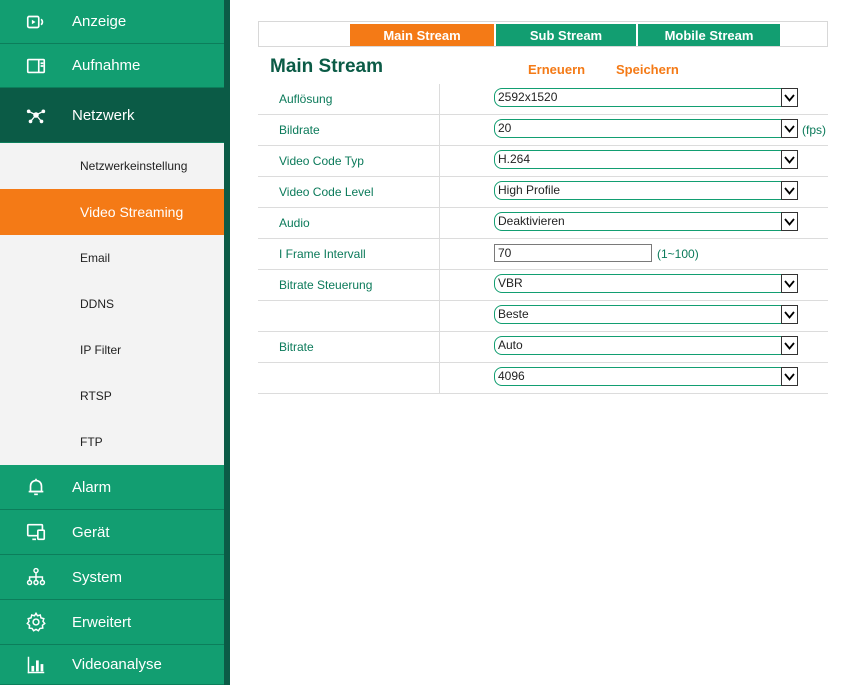  What do you see at coordinates (646, 345) in the screenshot?
I see `bitrate-mode-select: Auto` at bounding box center [646, 345].